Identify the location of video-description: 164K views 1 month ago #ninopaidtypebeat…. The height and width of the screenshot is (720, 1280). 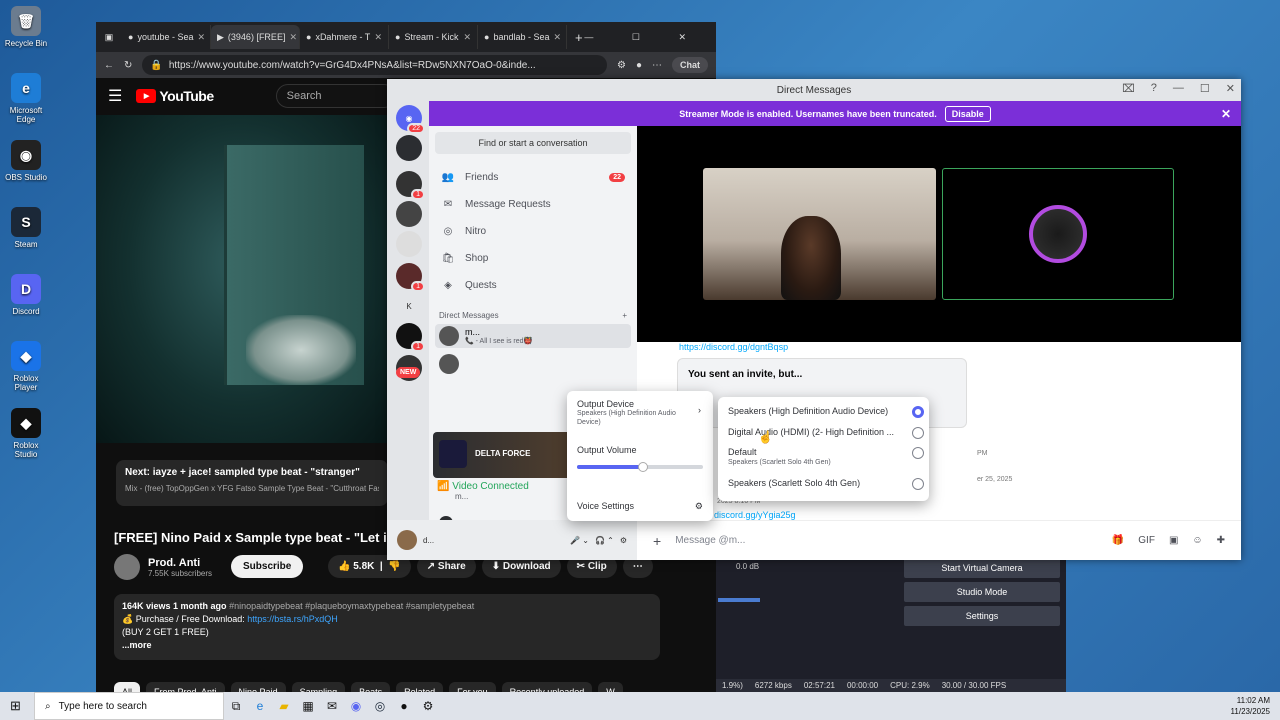
(387, 627).